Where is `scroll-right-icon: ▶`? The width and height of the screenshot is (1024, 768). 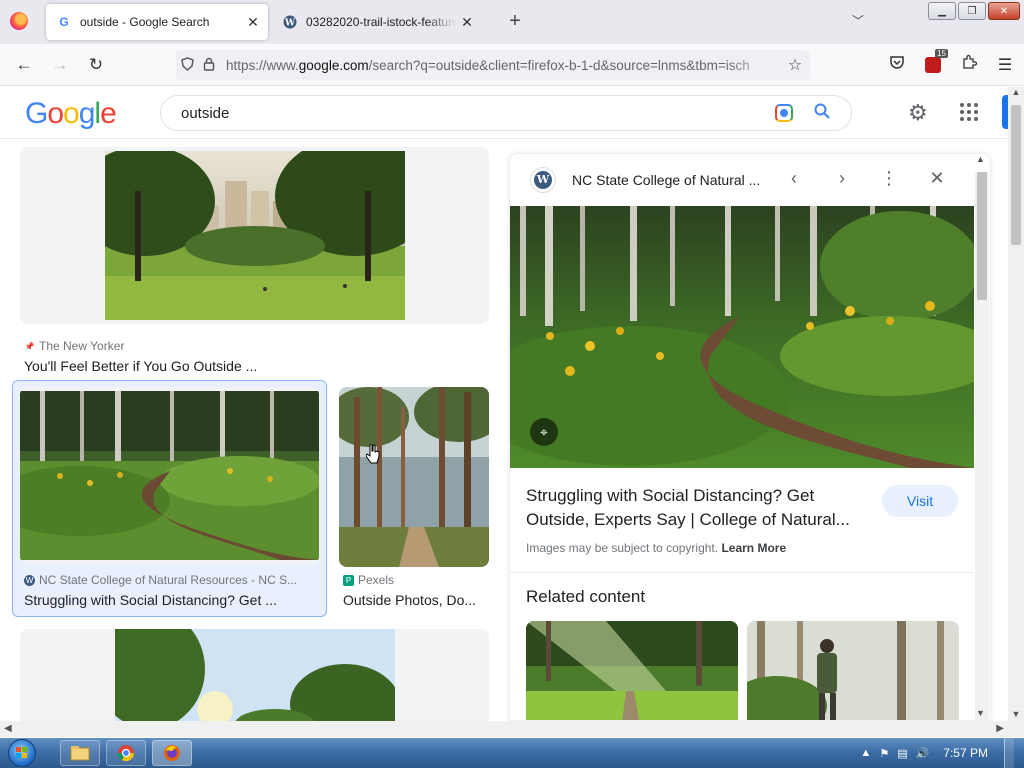
scroll-right-icon: ▶ is located at coordinates (1000, 728).